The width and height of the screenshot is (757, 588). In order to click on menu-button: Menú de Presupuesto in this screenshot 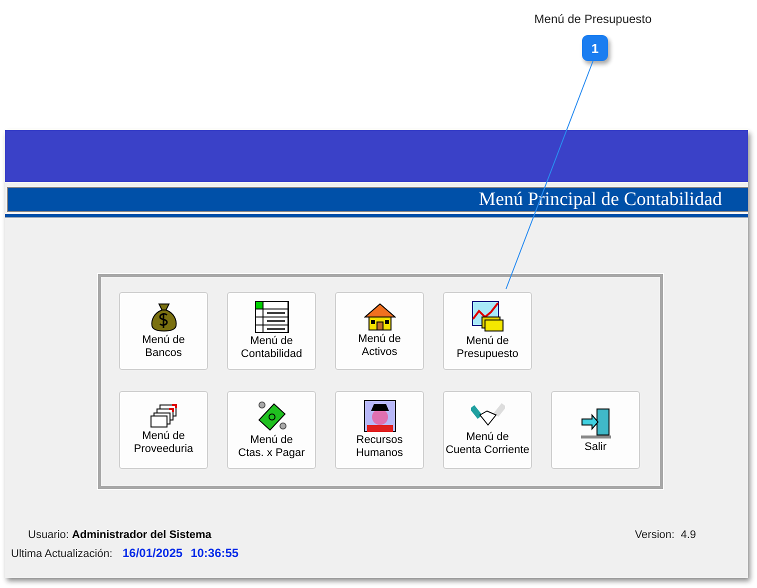, I will do `click(487, 331)`.